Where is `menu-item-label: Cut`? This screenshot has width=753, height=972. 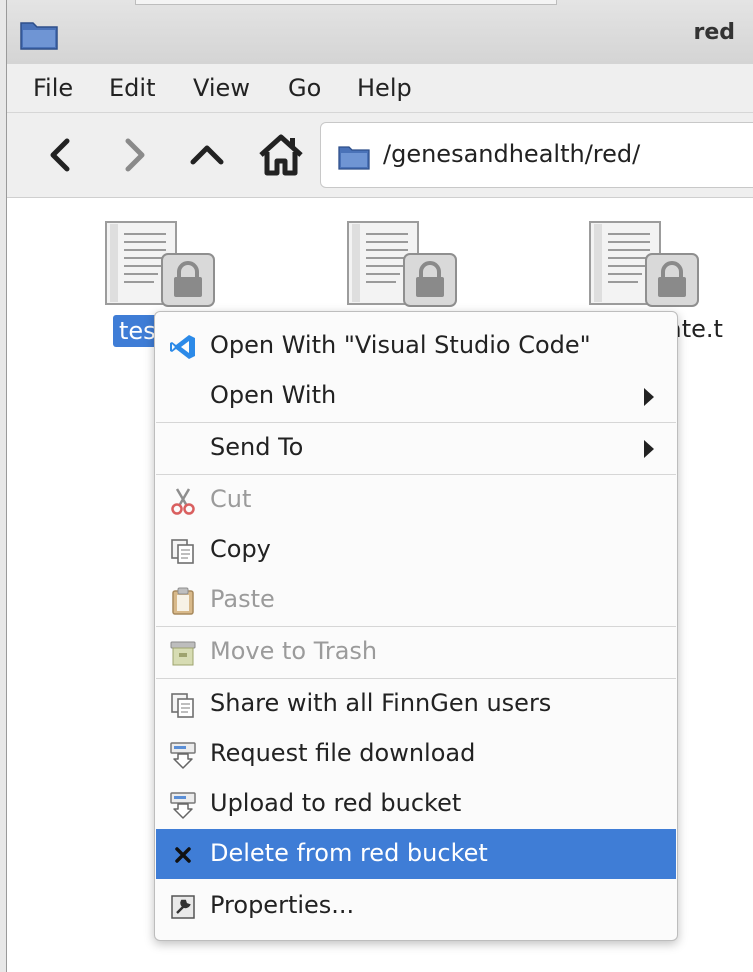
menu-item-label: Cut is located at coordinates (231, 499).